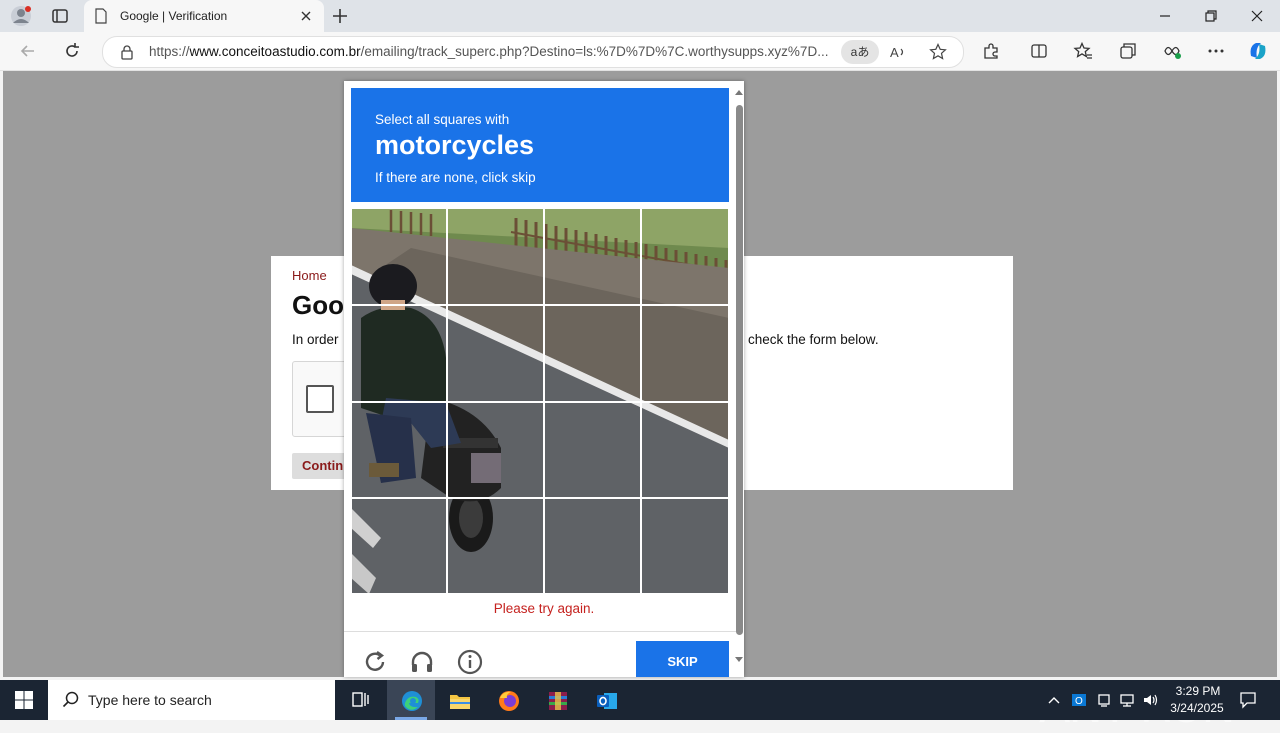 This screenshot has height=733, width=1280. I want to click on browser-tab-bar: Google | Verification, so click(640, 16).